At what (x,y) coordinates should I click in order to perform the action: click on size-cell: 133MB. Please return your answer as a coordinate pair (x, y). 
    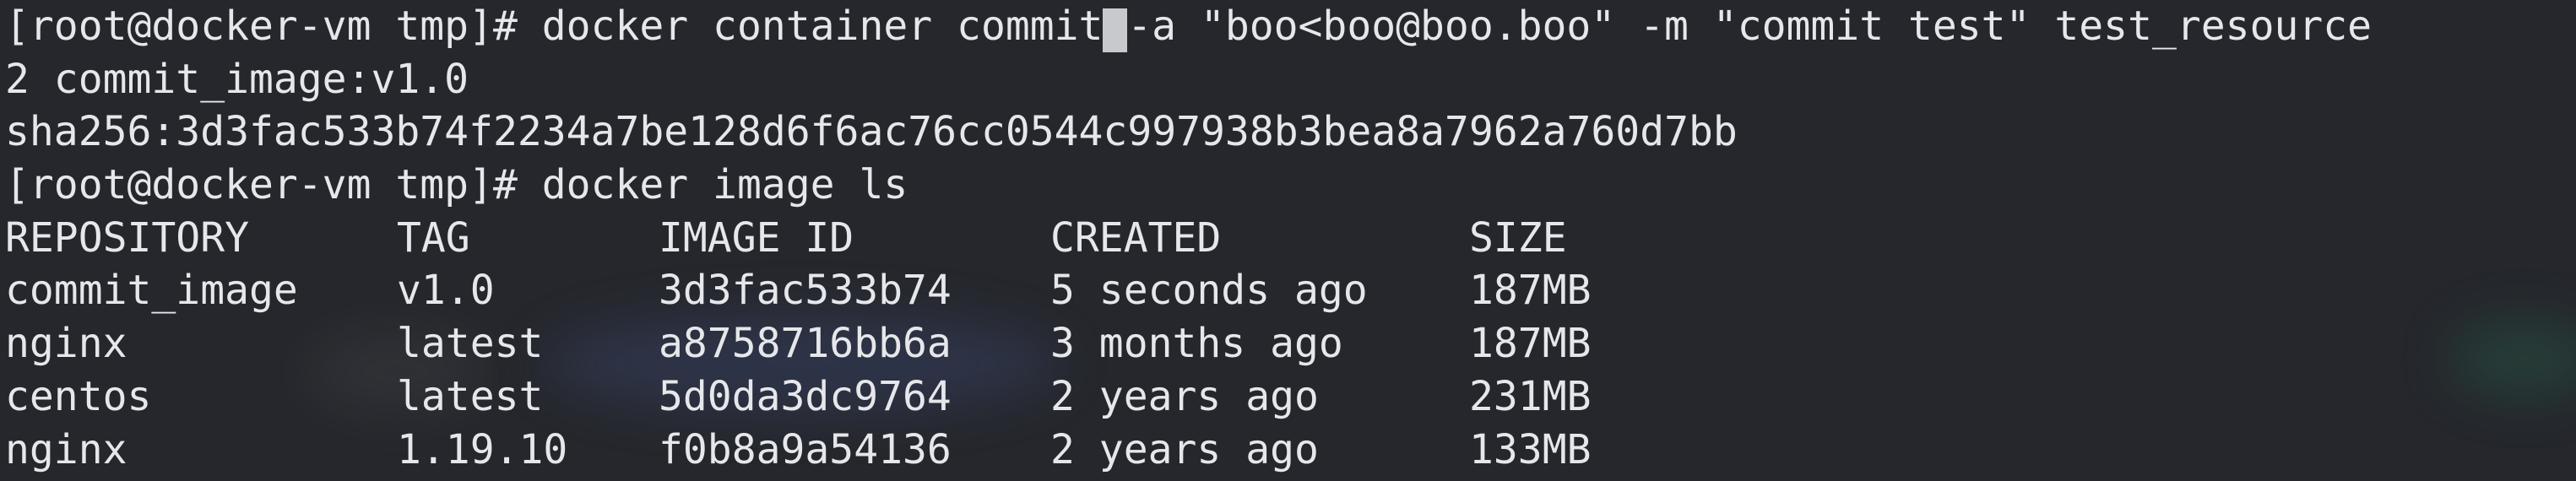
    Looking at the image, I should click on (1531, 449).